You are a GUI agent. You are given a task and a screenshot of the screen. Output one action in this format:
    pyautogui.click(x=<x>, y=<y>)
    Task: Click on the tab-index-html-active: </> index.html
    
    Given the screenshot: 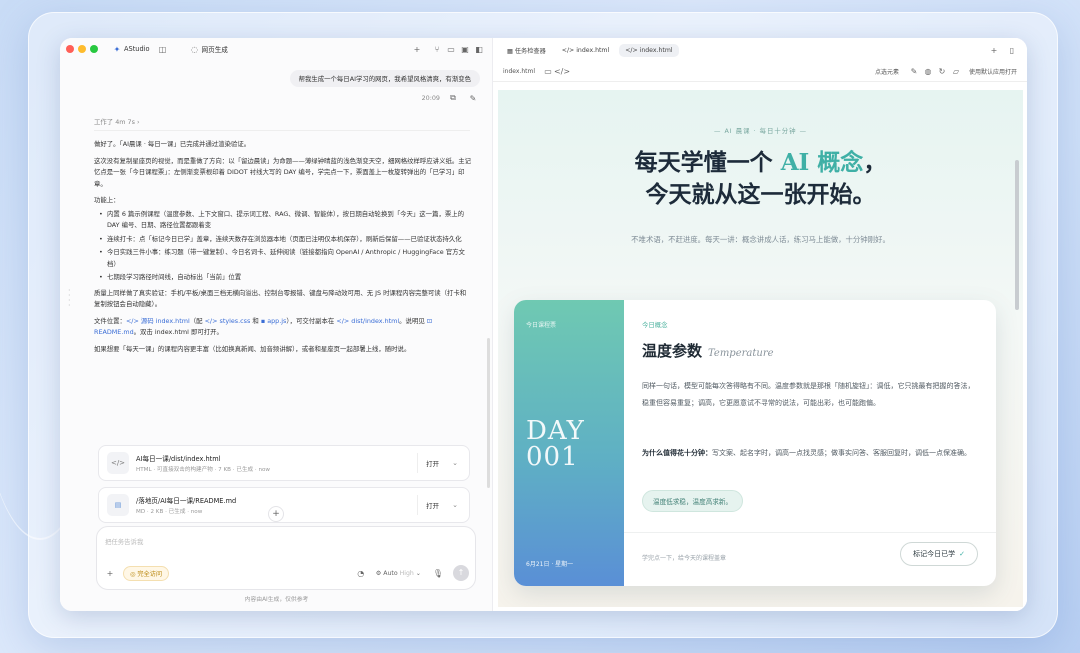 What is the action you would take?
    pyautogui.click(x=649, y=50)
    